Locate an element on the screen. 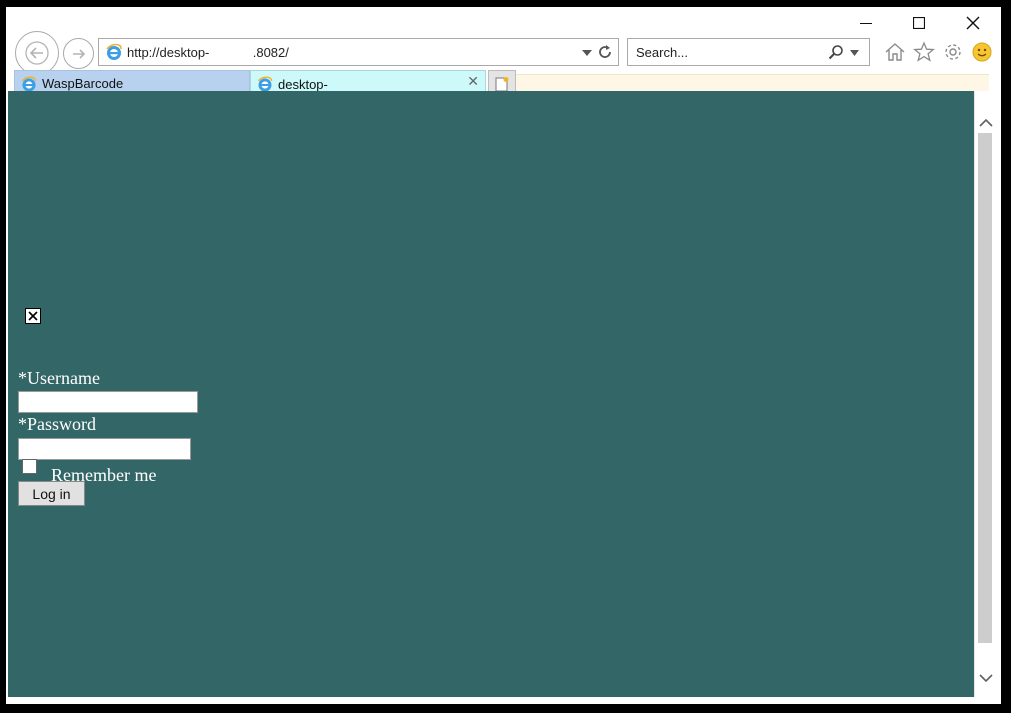 The width and height of the screenshot is (1011, 713). new-tab-icon is located at coordinates (502, 83).